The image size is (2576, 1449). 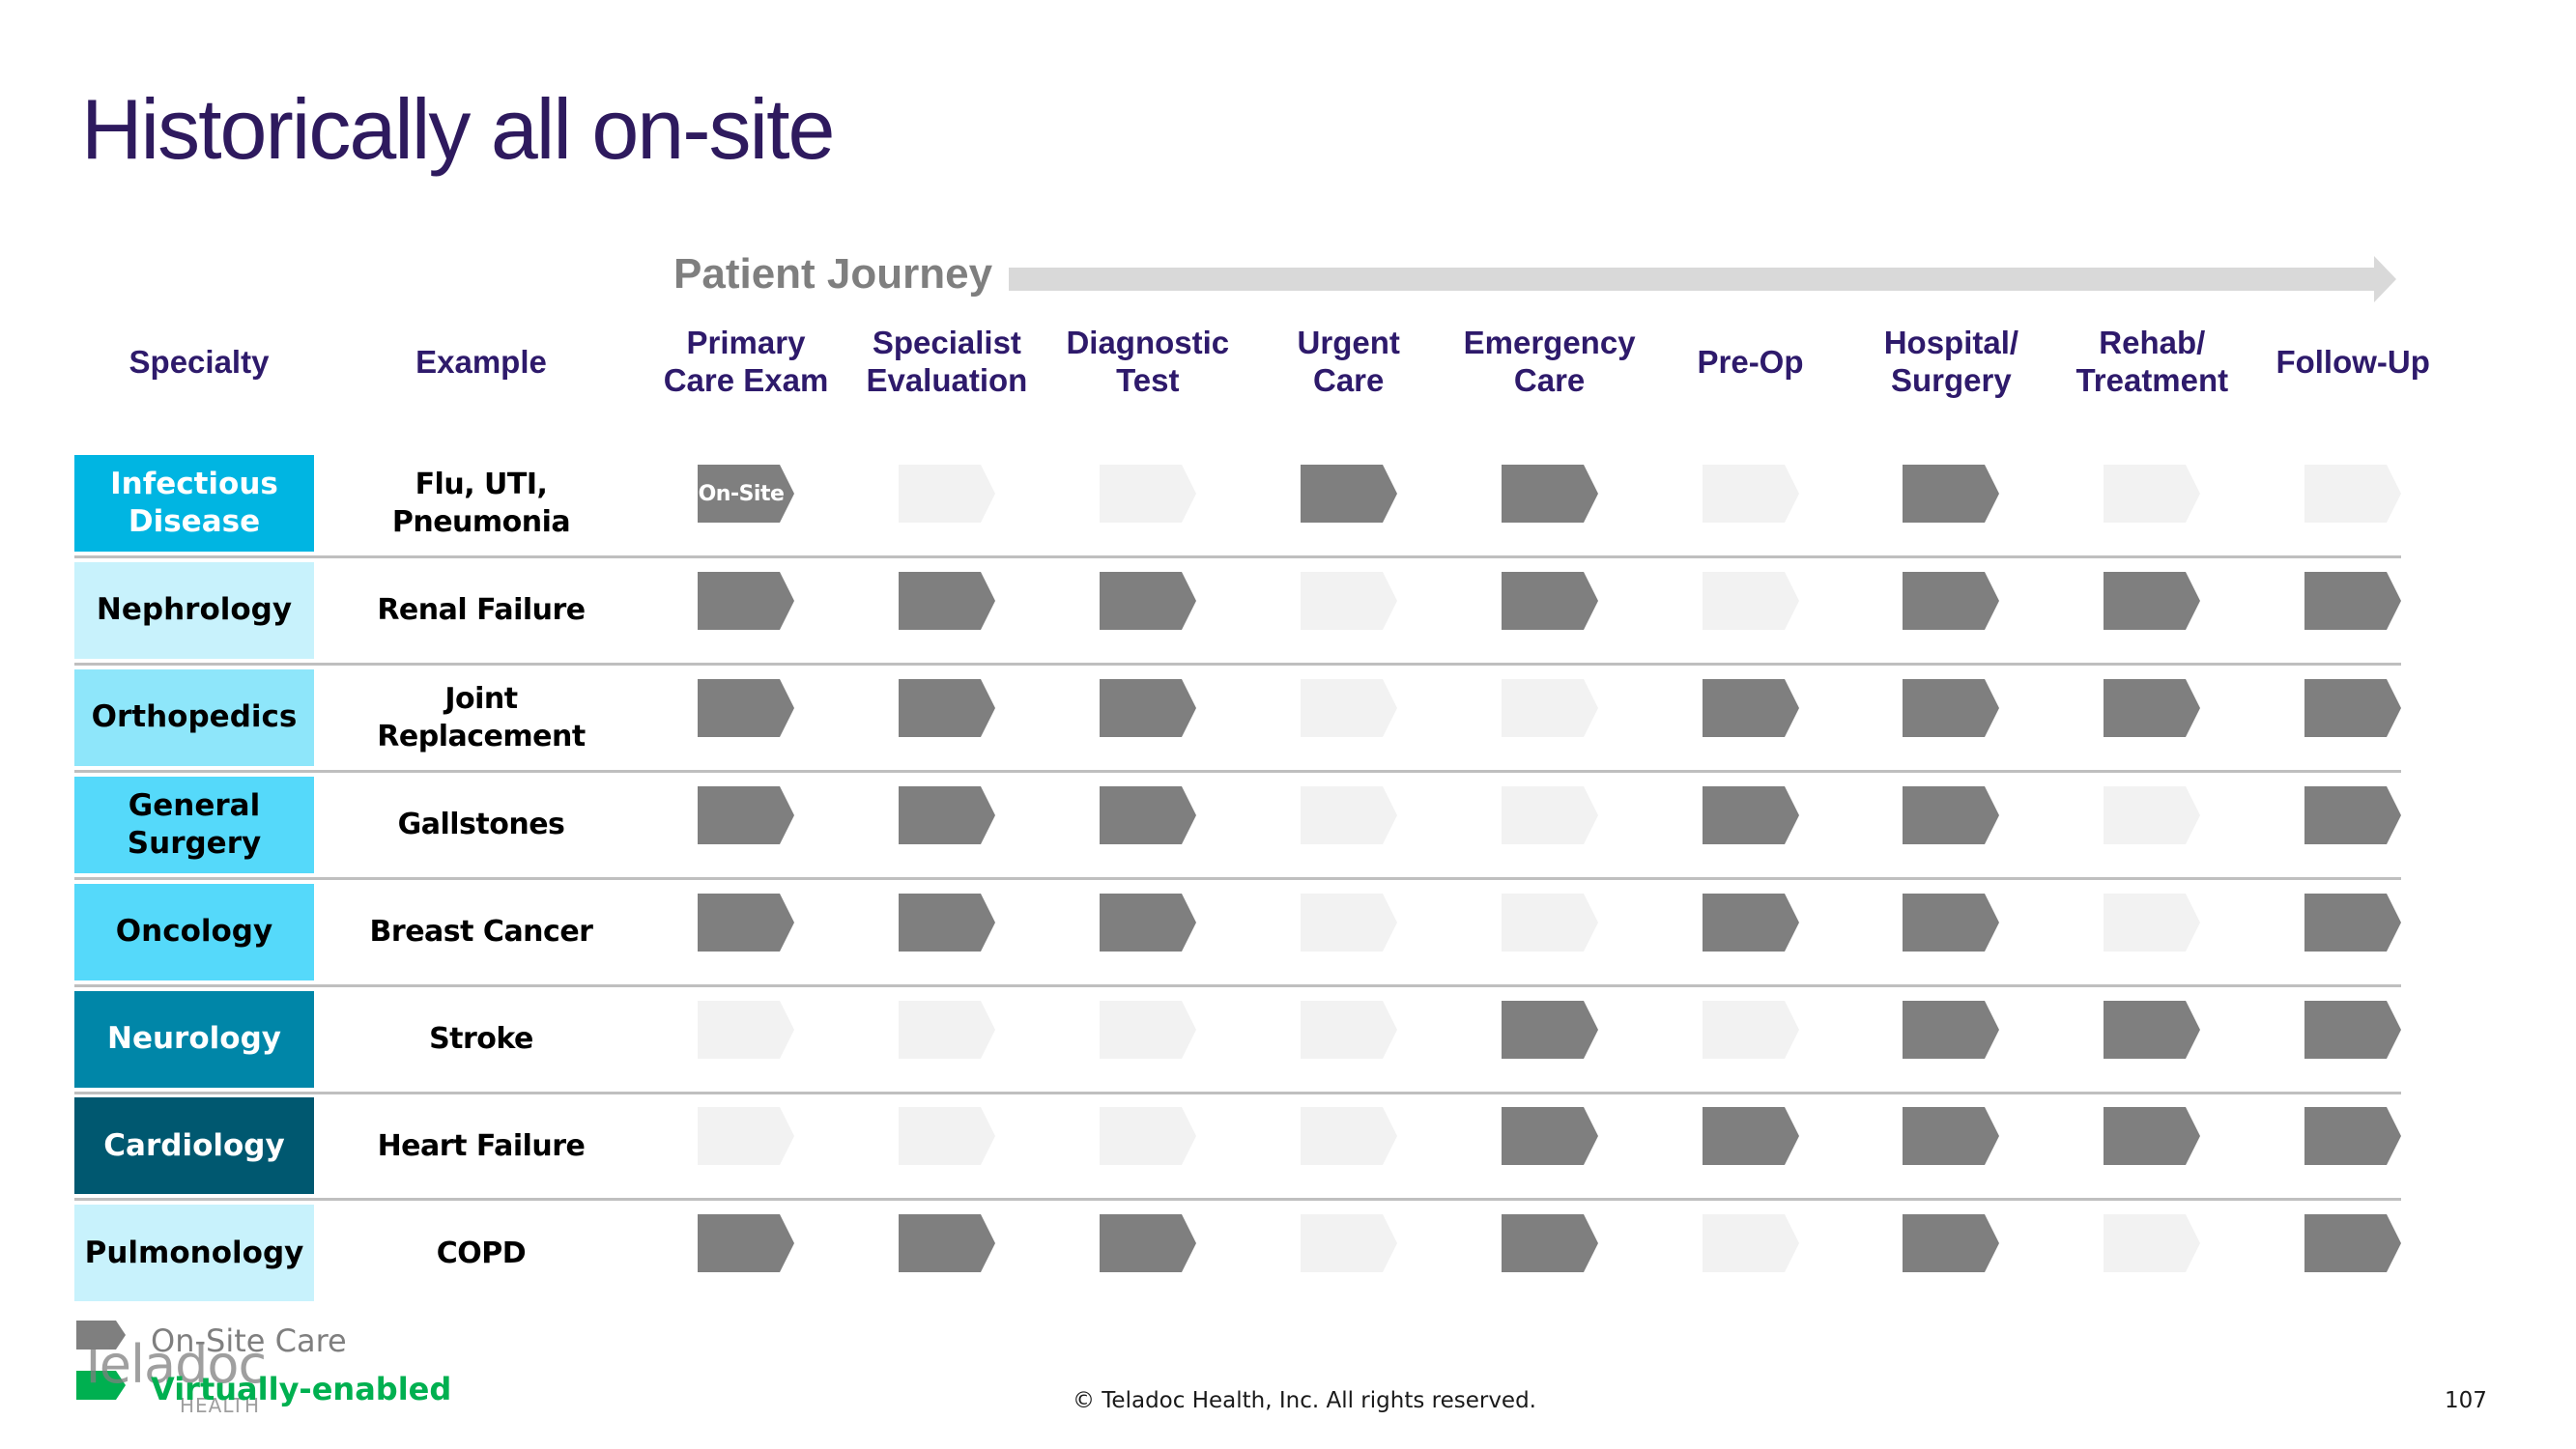 I want to click on patient-journey-label: Patient Journey, so click(x=833, y=274).